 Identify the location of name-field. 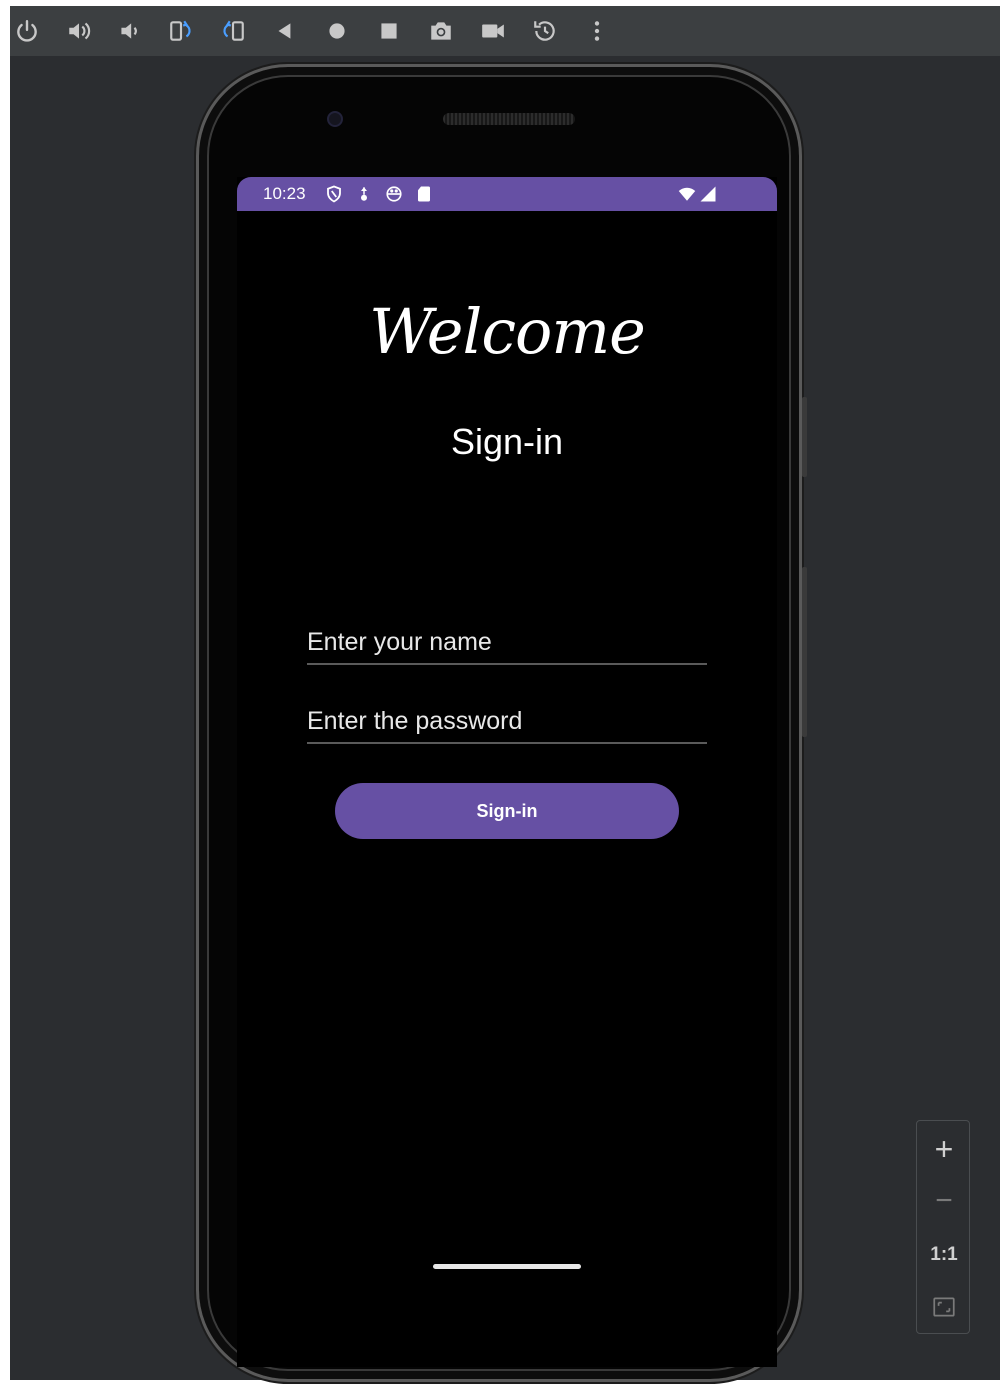
(507, 641).